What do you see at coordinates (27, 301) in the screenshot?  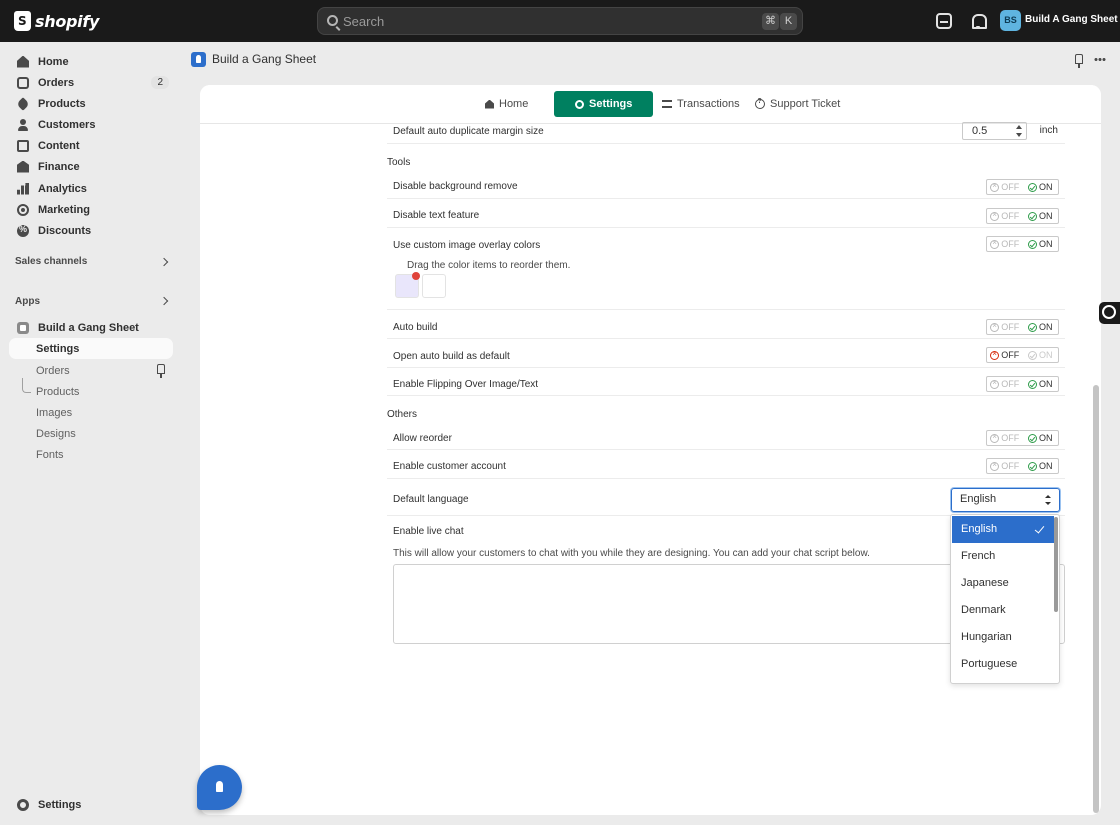 I see `apps-heading: Apps` at bounding box center [27, 301].